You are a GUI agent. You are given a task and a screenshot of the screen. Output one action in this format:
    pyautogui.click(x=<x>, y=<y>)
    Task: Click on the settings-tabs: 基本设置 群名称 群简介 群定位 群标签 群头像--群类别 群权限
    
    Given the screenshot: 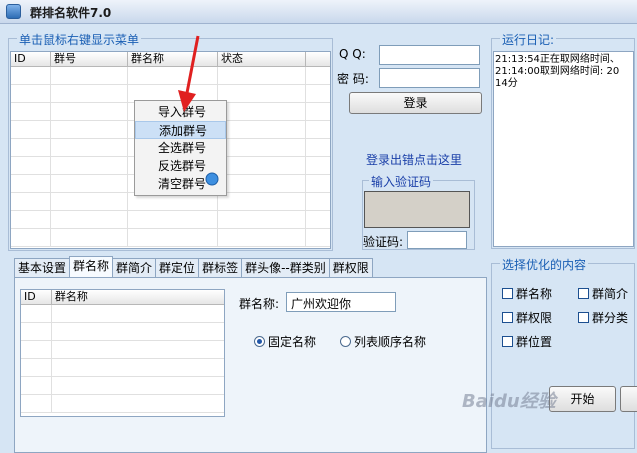 What is the action you would take?
    pyautogui.click(x=193, y=266)
    